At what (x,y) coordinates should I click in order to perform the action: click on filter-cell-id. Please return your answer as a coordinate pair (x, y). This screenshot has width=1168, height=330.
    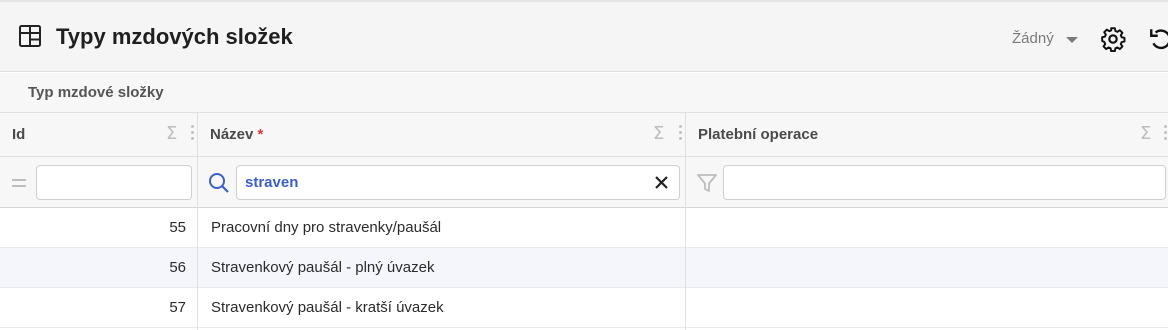
    Looking at the image, I should click on (99, 182).